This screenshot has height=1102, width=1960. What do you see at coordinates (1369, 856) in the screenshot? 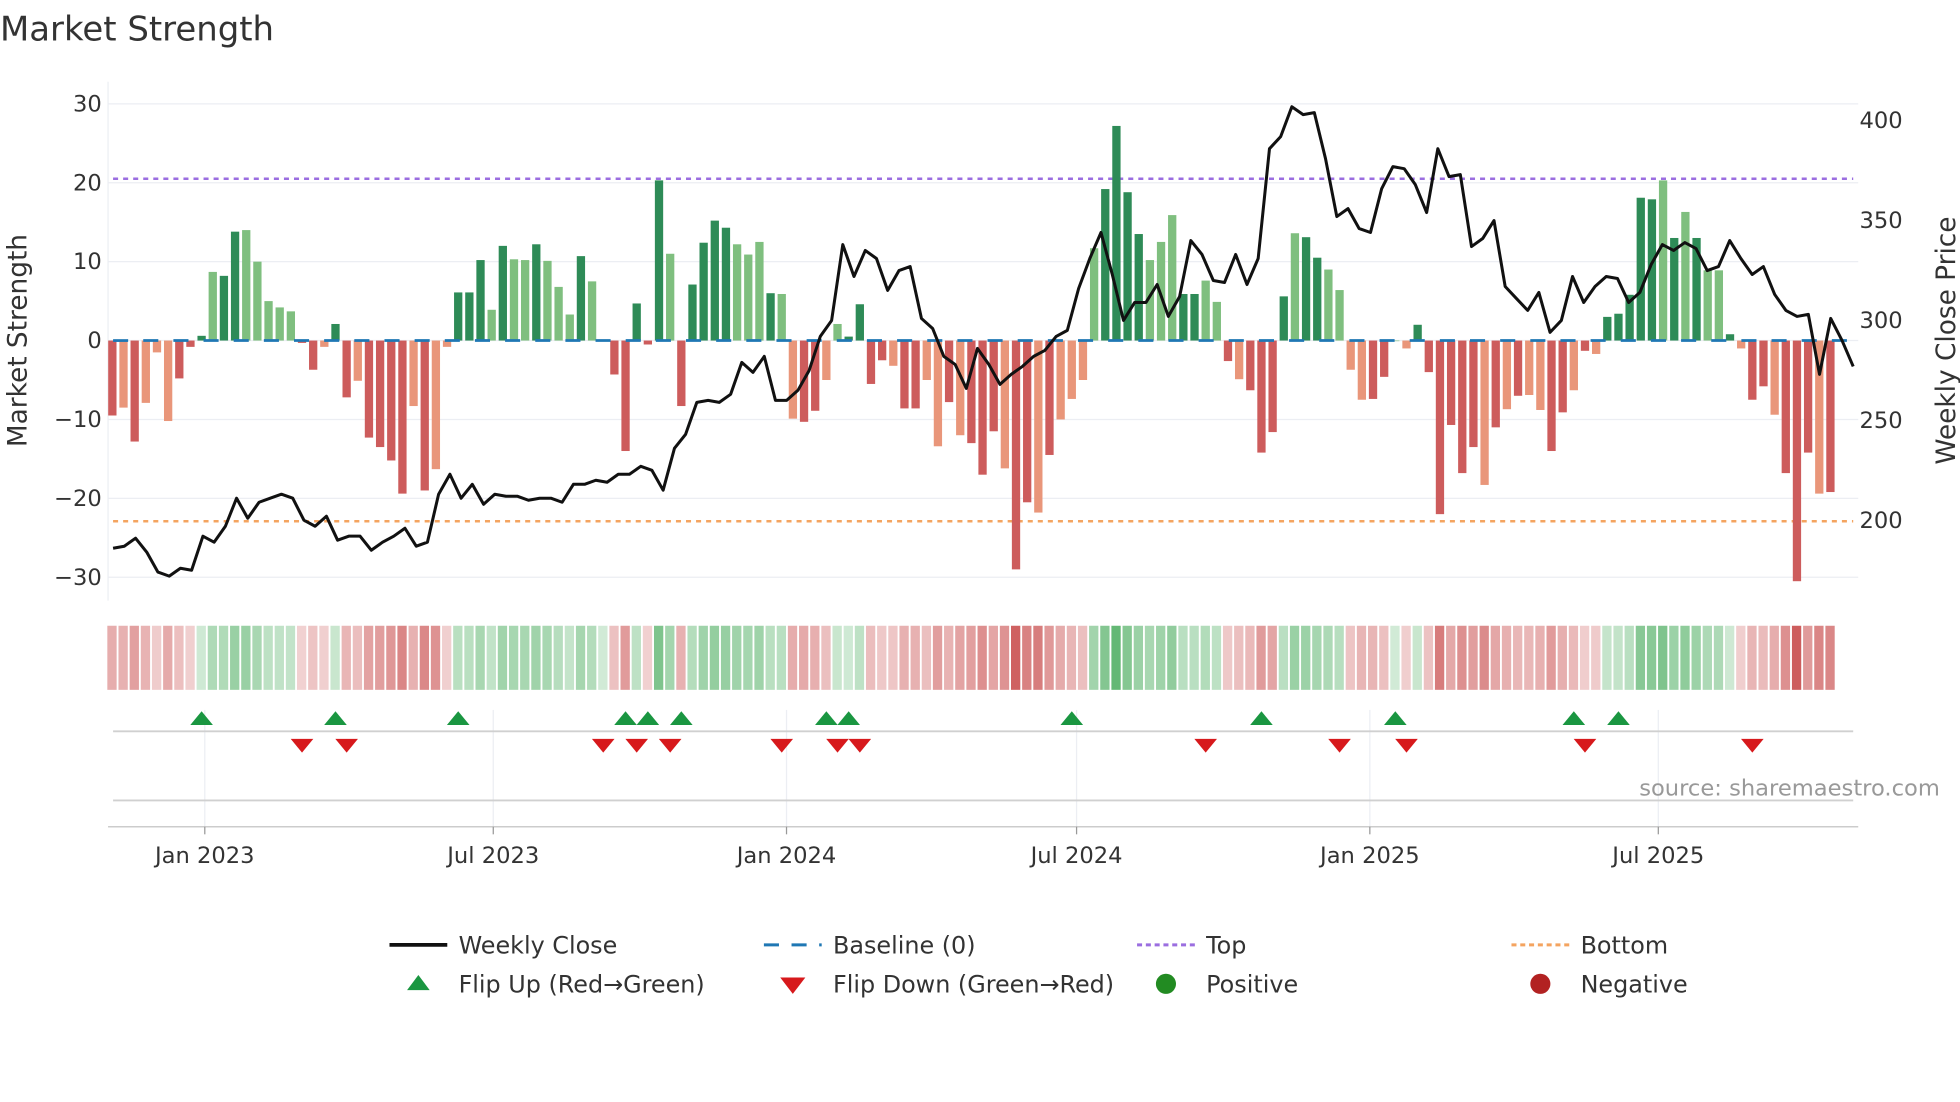
I see `x-tick-label: Jan 2025` at bounding box center [1369, 856].